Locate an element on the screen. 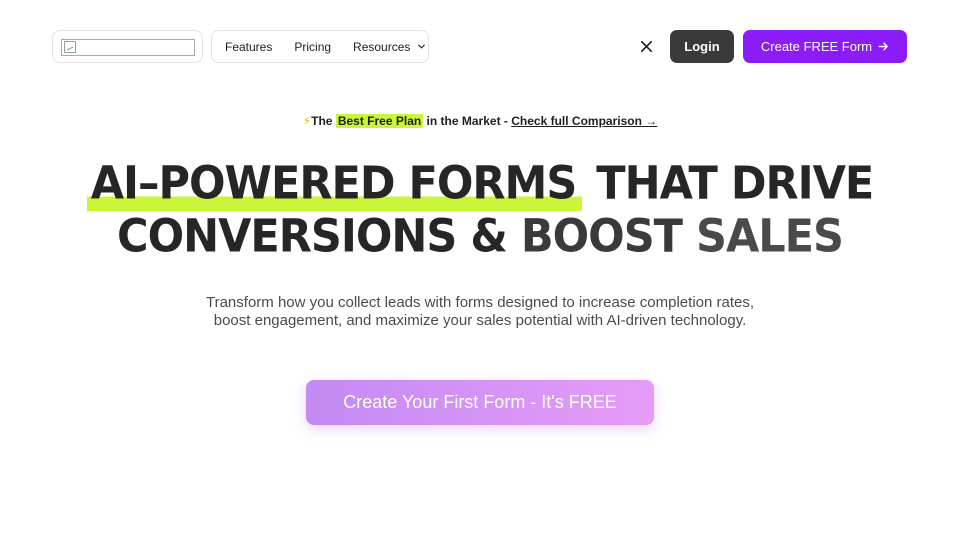  nav-resources-dropdown: Resources is located at coordinates (389, 47).